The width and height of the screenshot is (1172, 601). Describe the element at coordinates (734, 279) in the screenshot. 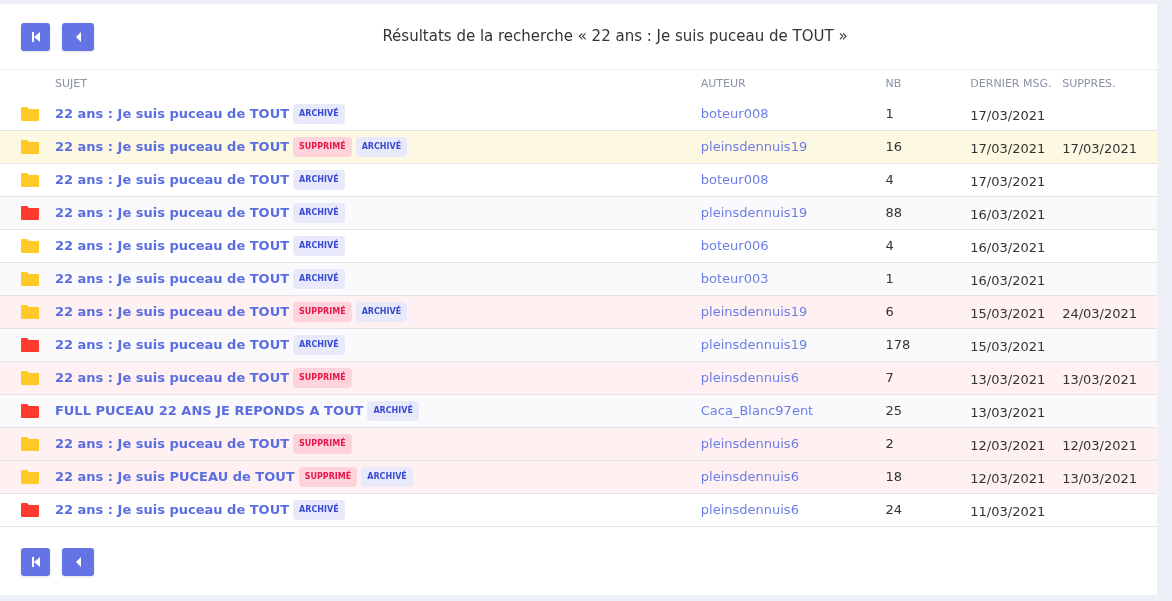

I see `author-link: boteur003` at that location.